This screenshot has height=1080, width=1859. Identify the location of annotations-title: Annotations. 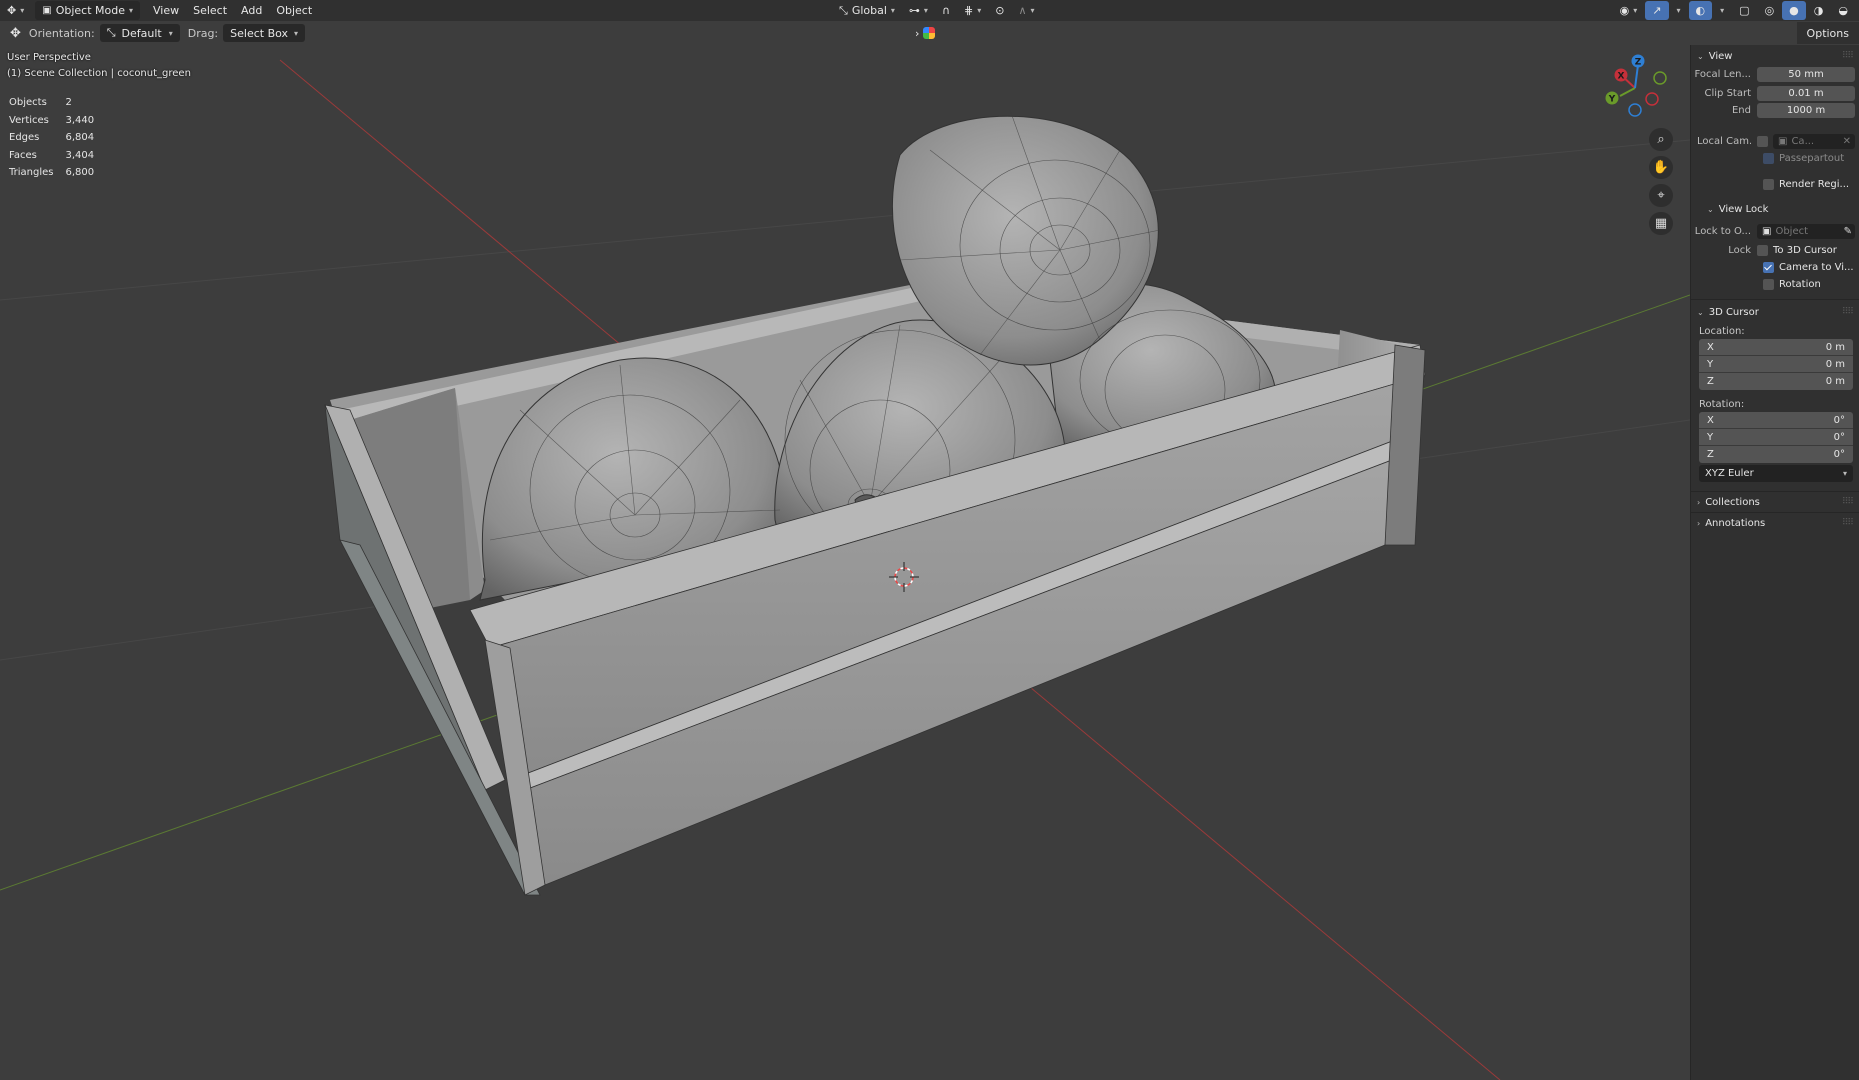
(1735, 523).